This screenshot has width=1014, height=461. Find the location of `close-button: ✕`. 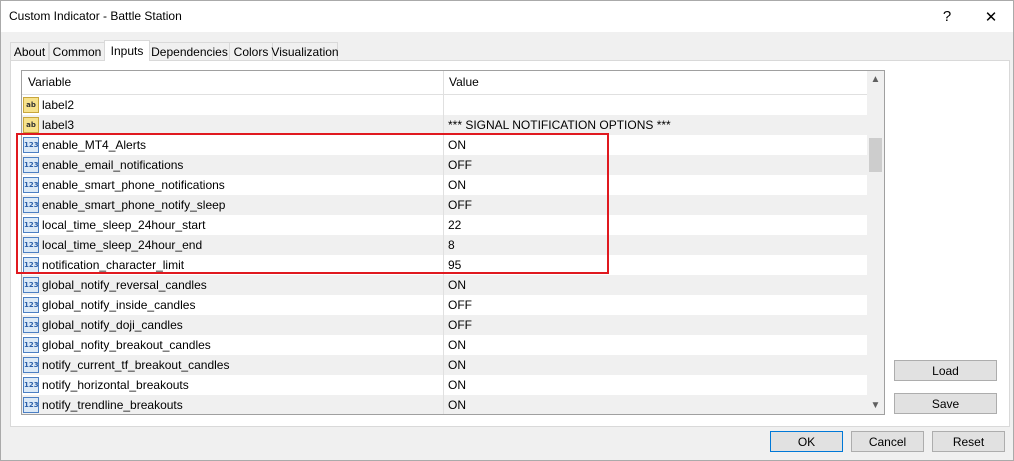

close-button: ✕ is located at coordinates (991, 16).